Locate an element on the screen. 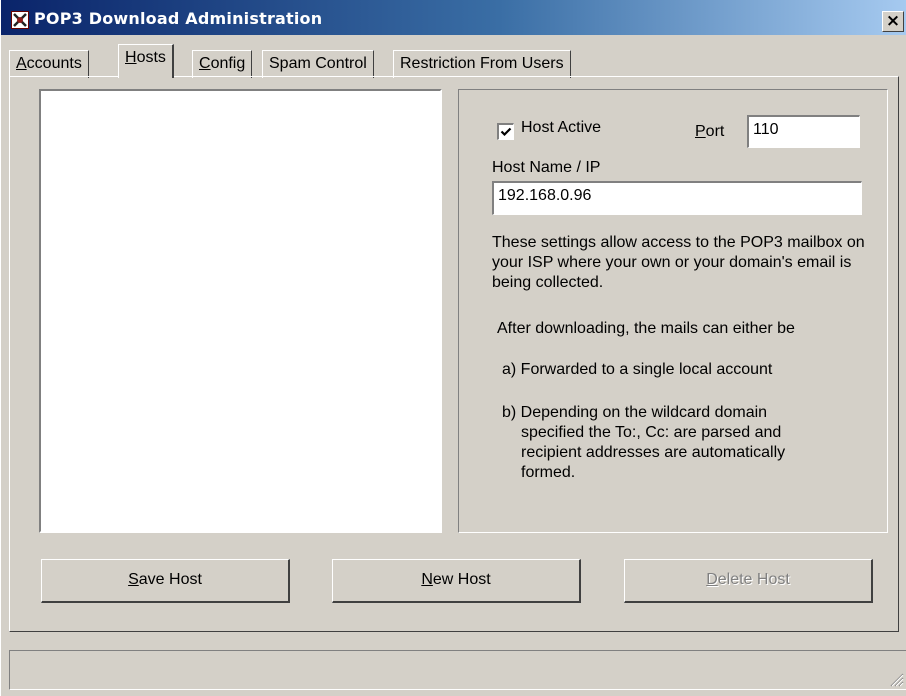 This screenshot has height=696, width=906. host-name-input: 192.168.0.96 is located at coordinates (677, 198).